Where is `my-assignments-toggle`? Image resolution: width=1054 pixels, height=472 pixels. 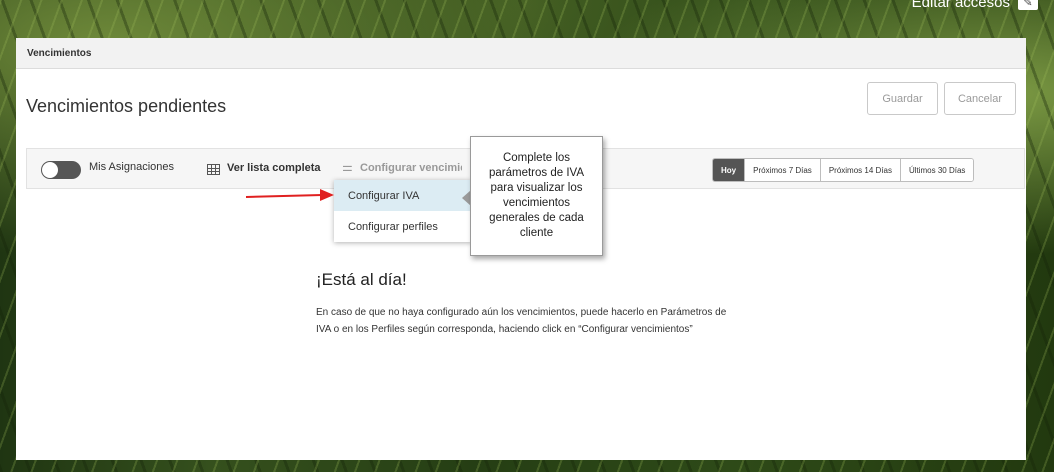
my-assignments-toggle is located at coordinates (61, 170).